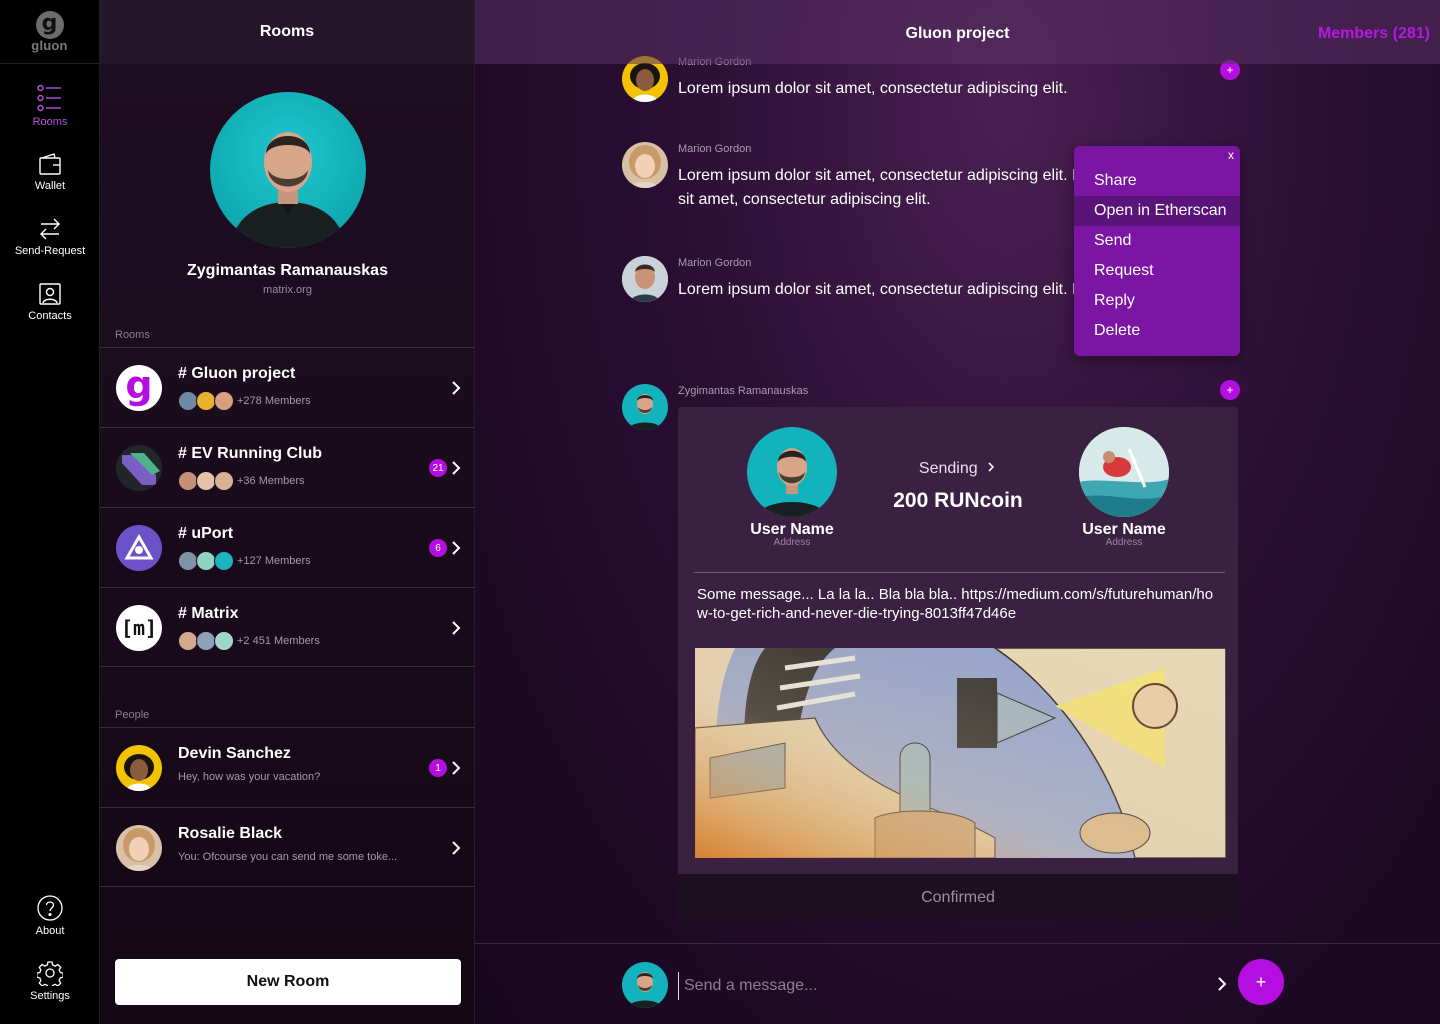  I want to click on menu-item-request: Request, so click(1157, 271).